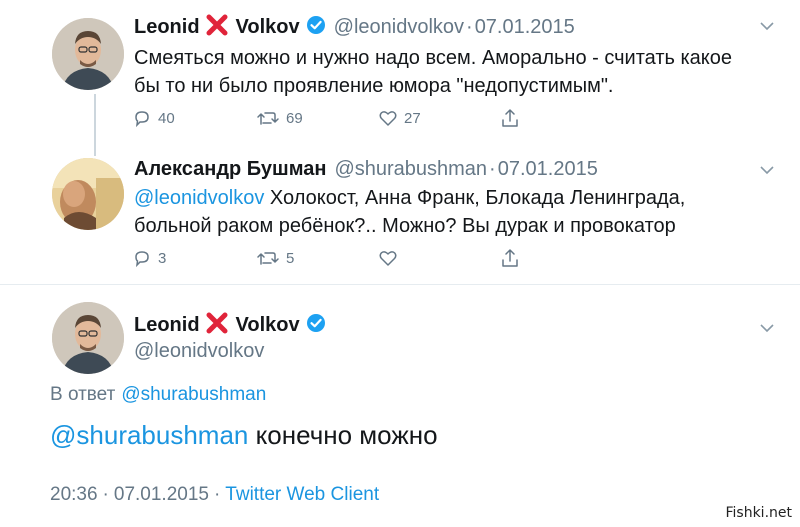 The image size is (800, 527). I want to click on tweet1-name-first: Leonid, so click(167, 27).